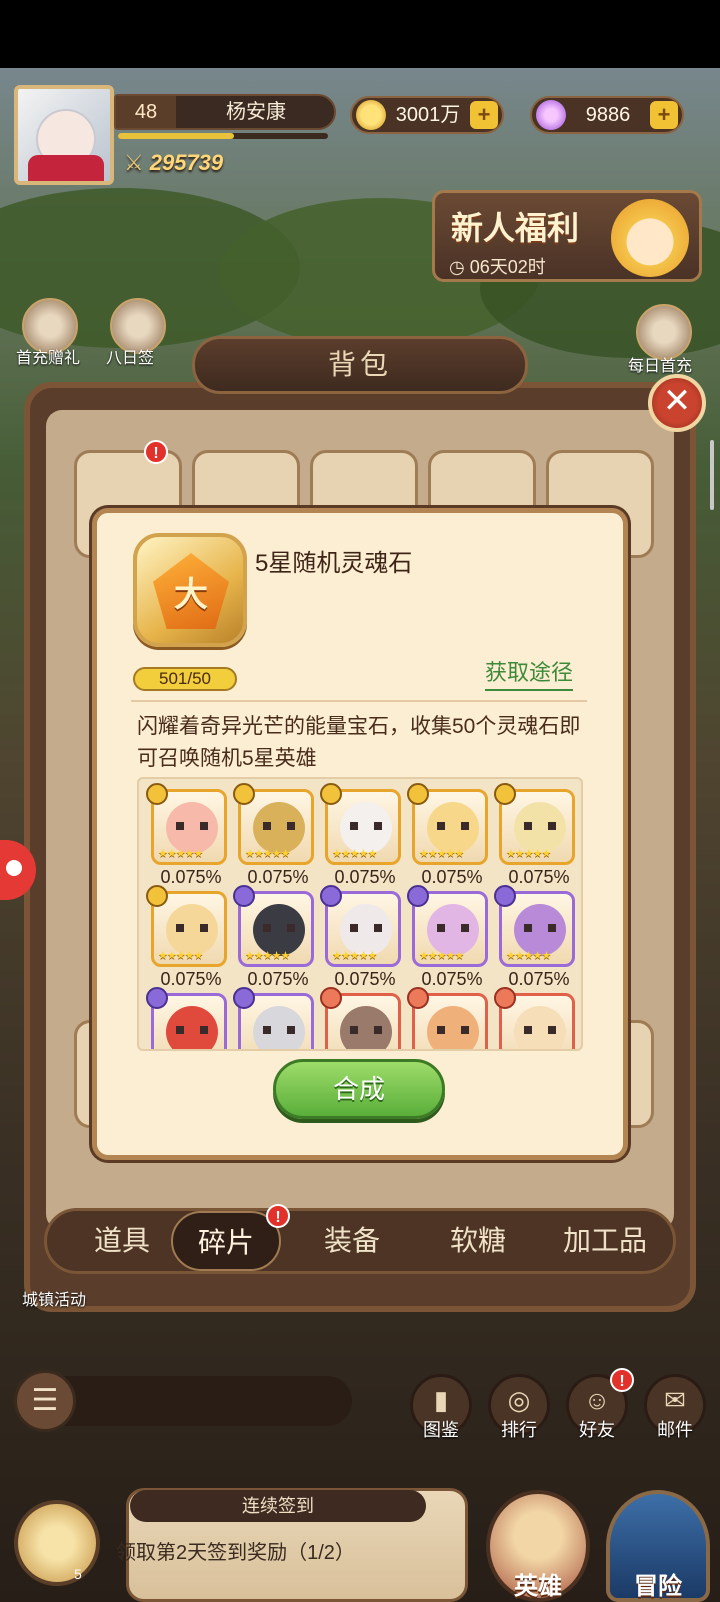  Describe the element at coordinates (45, 1401) in the screenshot. I see `chat-bubble-icon: ☰` at that location.